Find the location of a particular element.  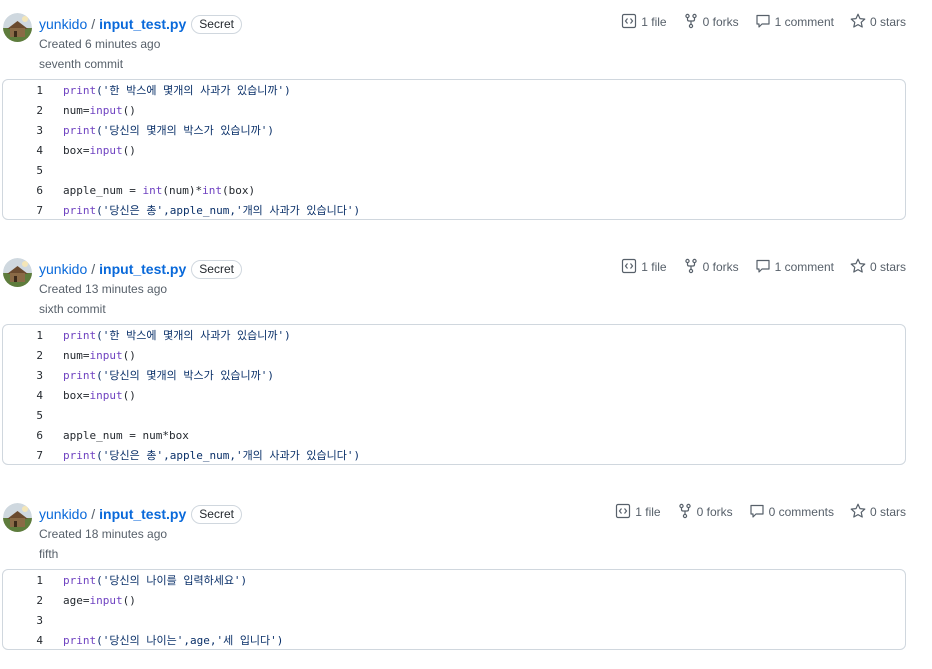

code-token: ('당신의 나이를 입력하세요') is located at coordinates (172, 580).